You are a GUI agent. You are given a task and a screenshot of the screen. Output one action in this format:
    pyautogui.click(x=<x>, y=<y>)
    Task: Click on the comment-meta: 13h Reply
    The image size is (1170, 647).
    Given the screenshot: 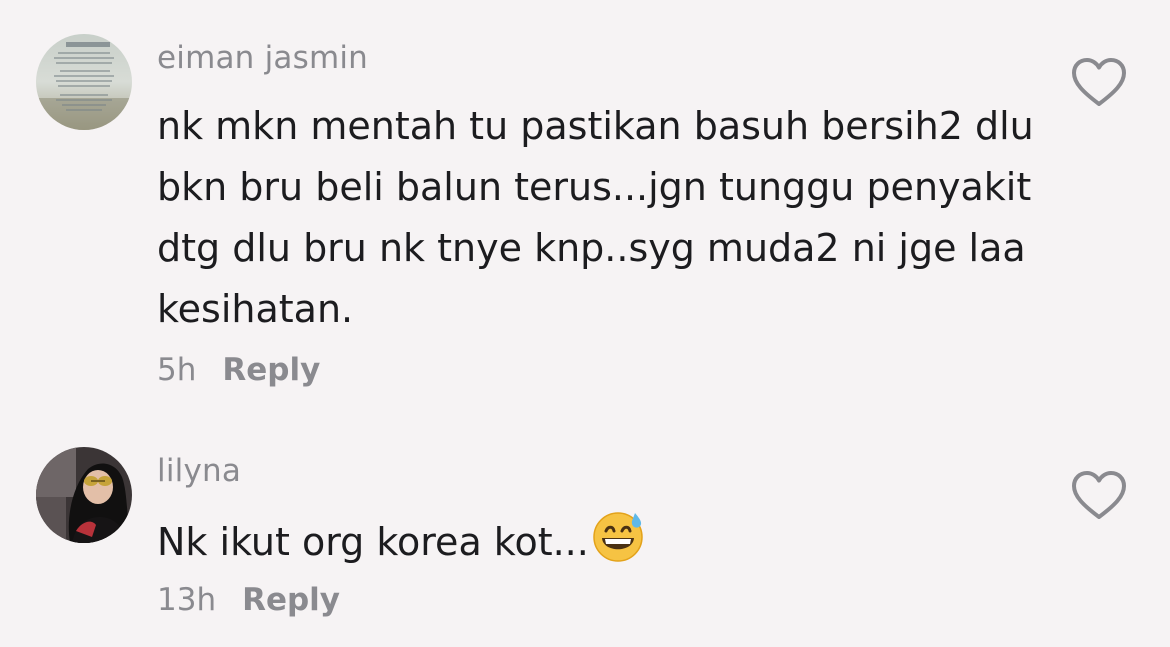 What is the action you would take?
    pyautogui.click(x=248, y=600)
    